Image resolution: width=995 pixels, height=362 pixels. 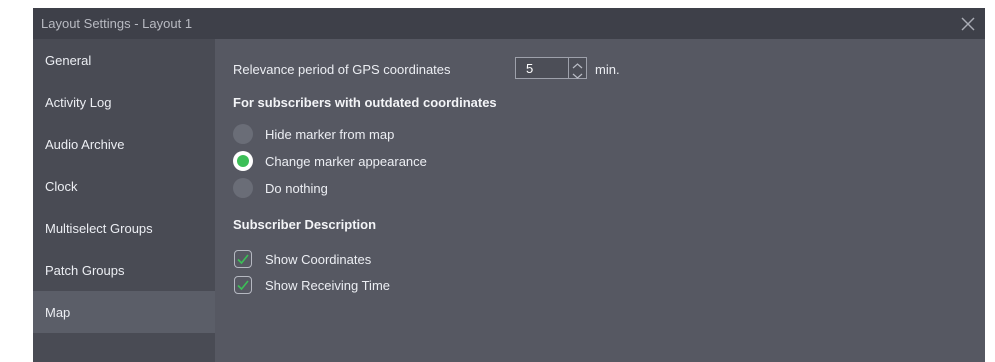 I want to click on sidebar-item-general: General, so click(x=124, y=60).